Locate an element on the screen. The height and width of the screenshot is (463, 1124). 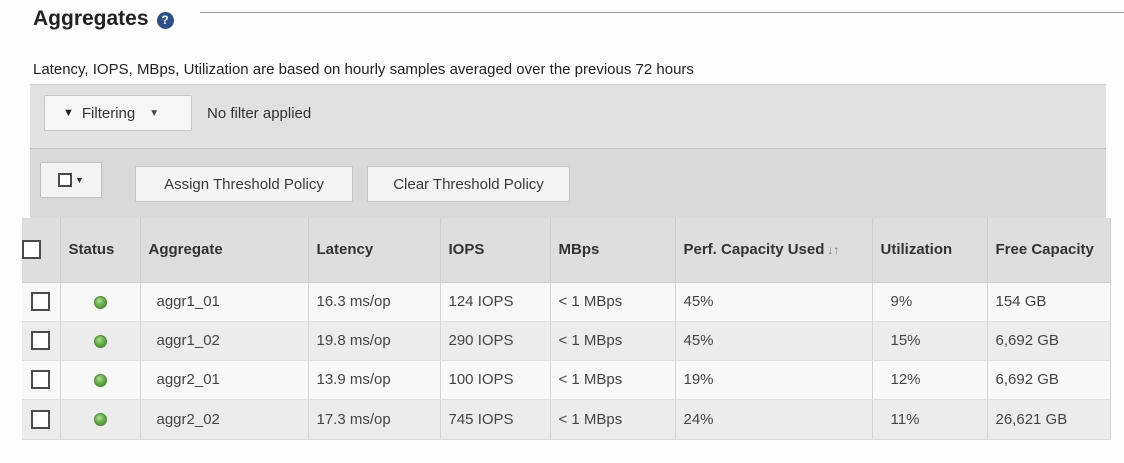
latency-value: 19.8 ms/op is located at coordinates (374, 341).